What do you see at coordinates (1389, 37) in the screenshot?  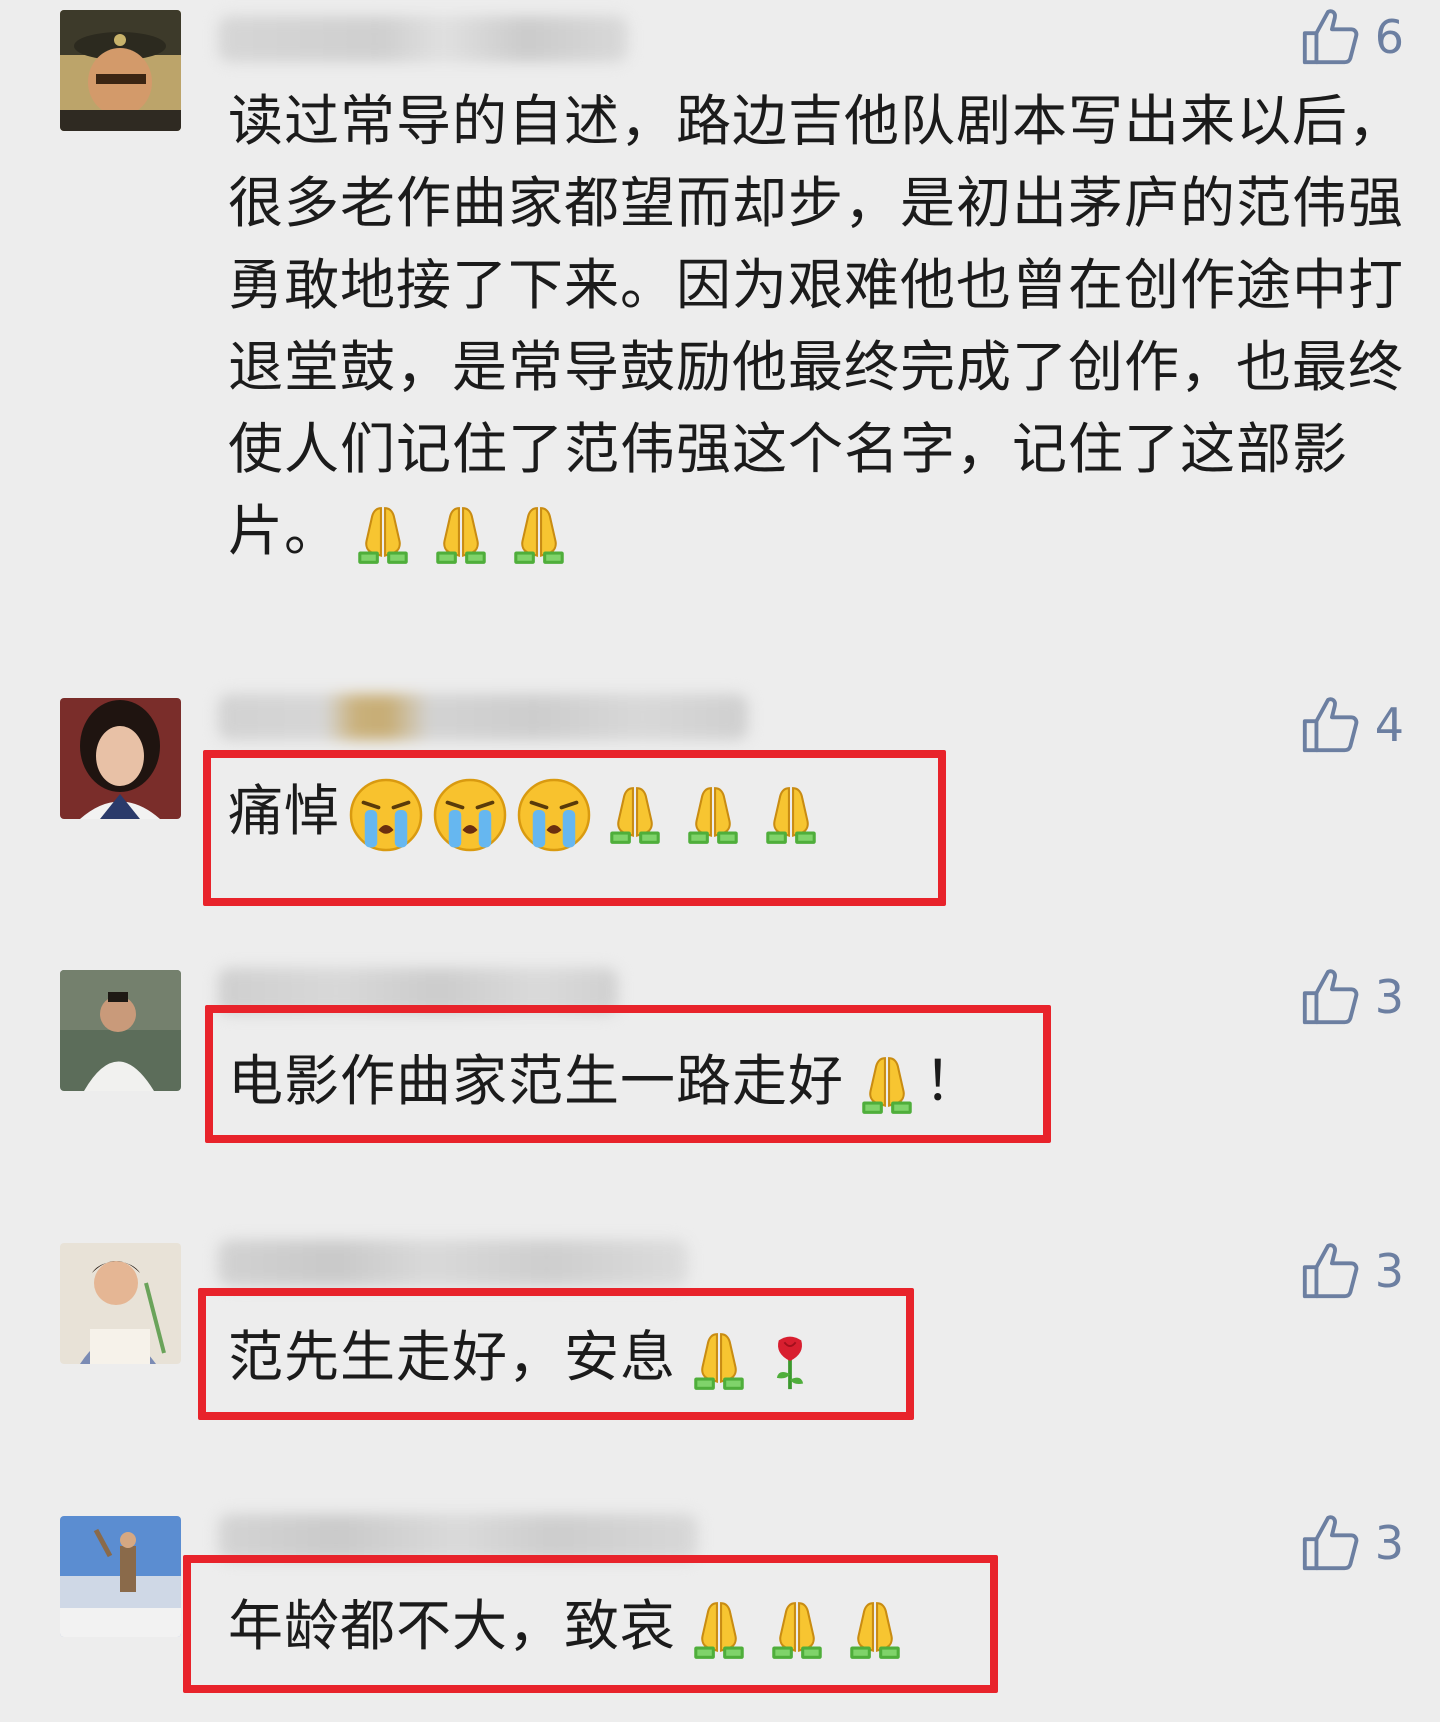 I see `like-count: 6` at bounding box center [1389, 37].